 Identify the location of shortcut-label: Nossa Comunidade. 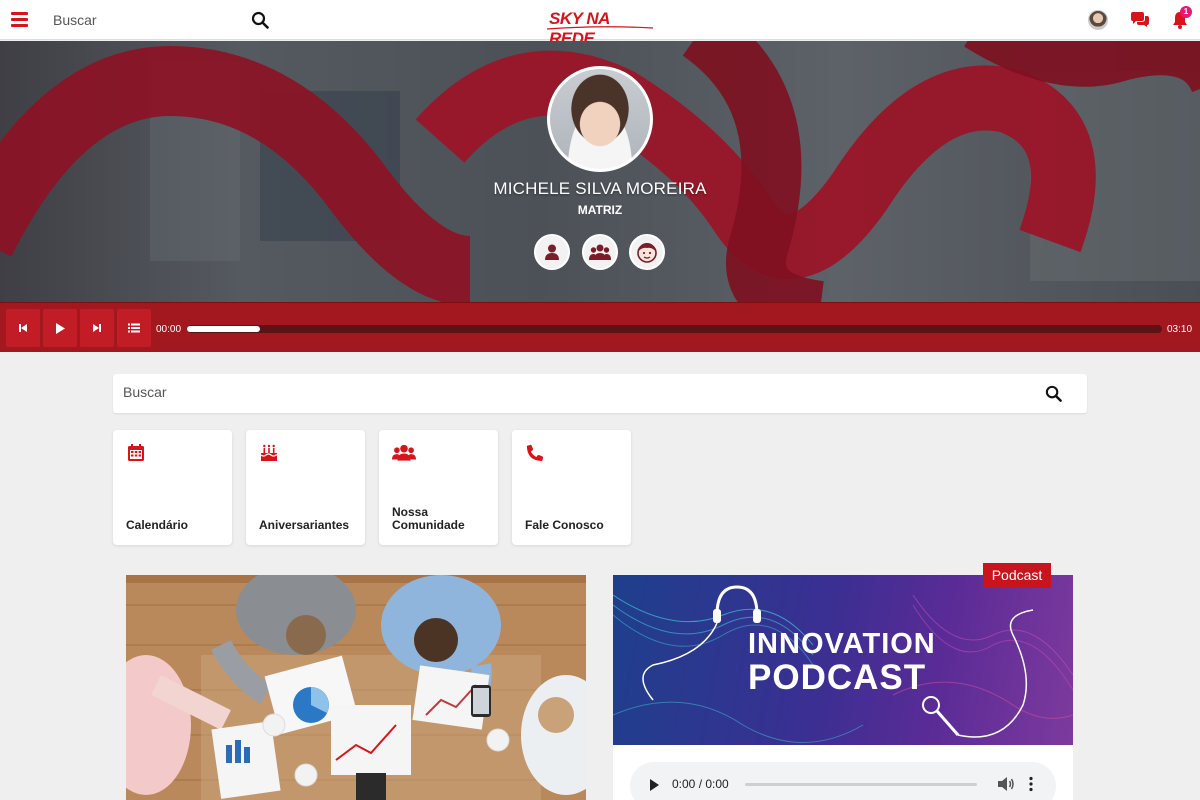
(428, 518).